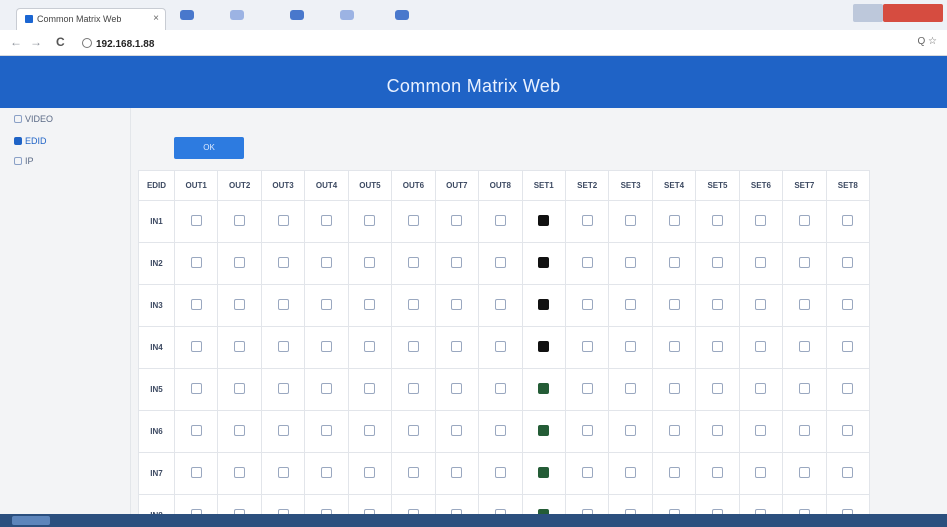  Describe the element at coordinates (24, 161) in the screenshot. I see `sidebar-item-ip: IP` at that location.